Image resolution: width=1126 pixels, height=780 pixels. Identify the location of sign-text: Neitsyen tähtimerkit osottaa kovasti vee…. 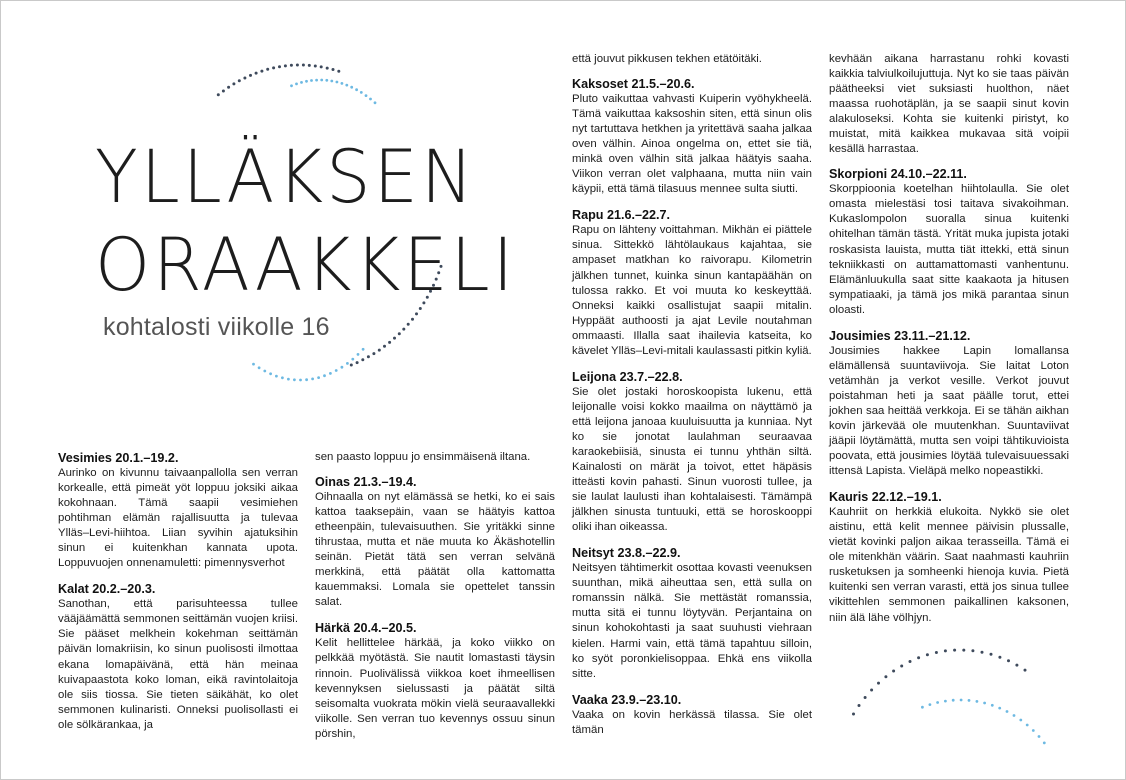
(692, 621).